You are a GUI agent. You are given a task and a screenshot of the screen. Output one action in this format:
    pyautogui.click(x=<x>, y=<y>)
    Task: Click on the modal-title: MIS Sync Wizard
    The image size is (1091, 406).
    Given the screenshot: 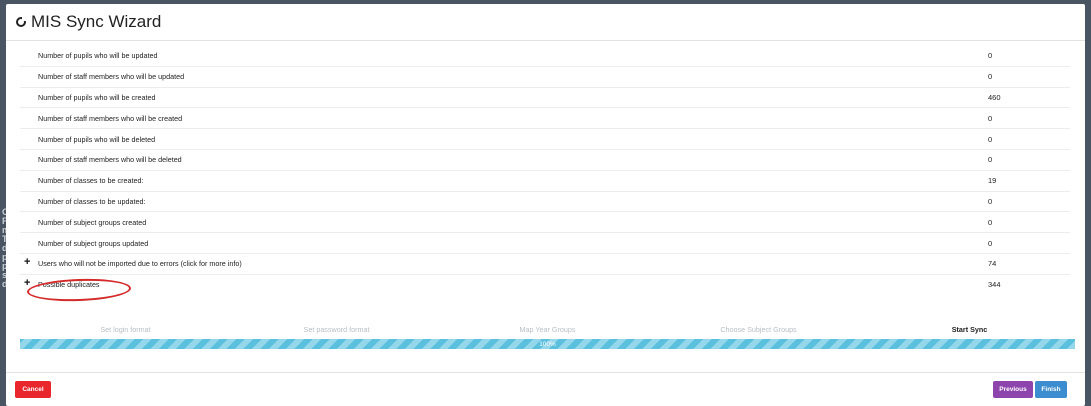 What is the action you would take?
    pyautogui.click(x=96, y=21)
    